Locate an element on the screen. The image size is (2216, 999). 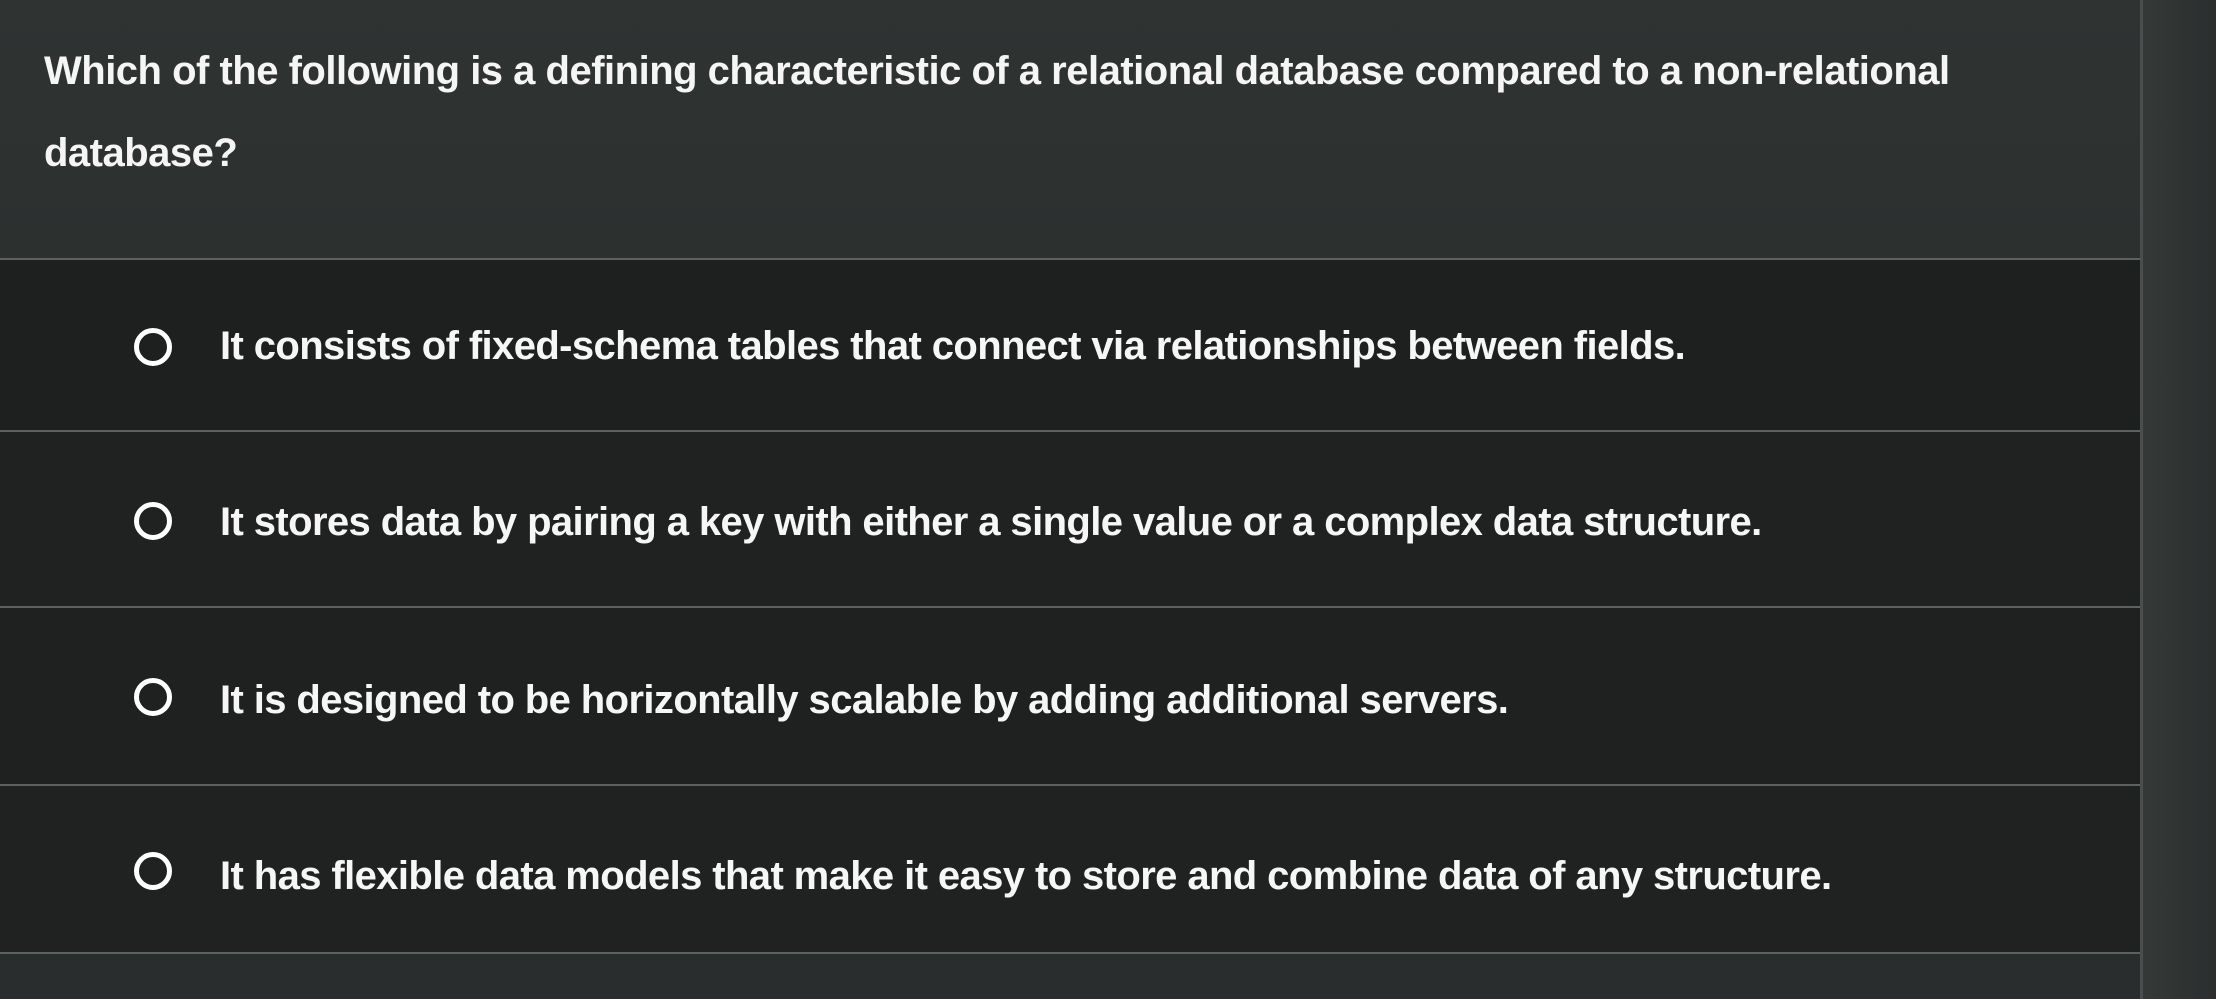
bottom-strip is located at coordinates (1070, 976).